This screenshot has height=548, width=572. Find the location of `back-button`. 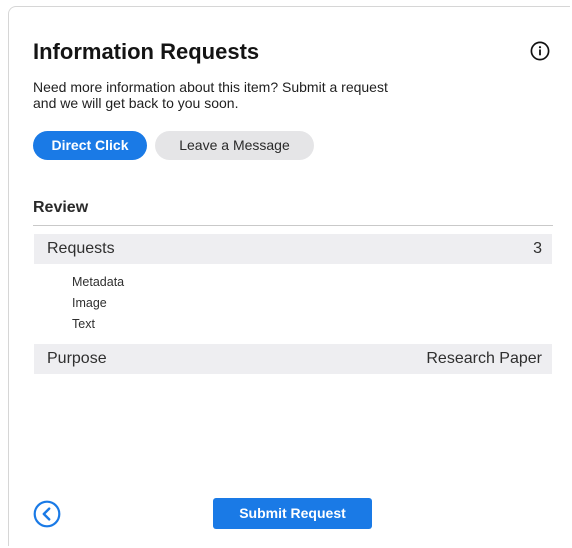

back-button is located at coordinates (47, 514).